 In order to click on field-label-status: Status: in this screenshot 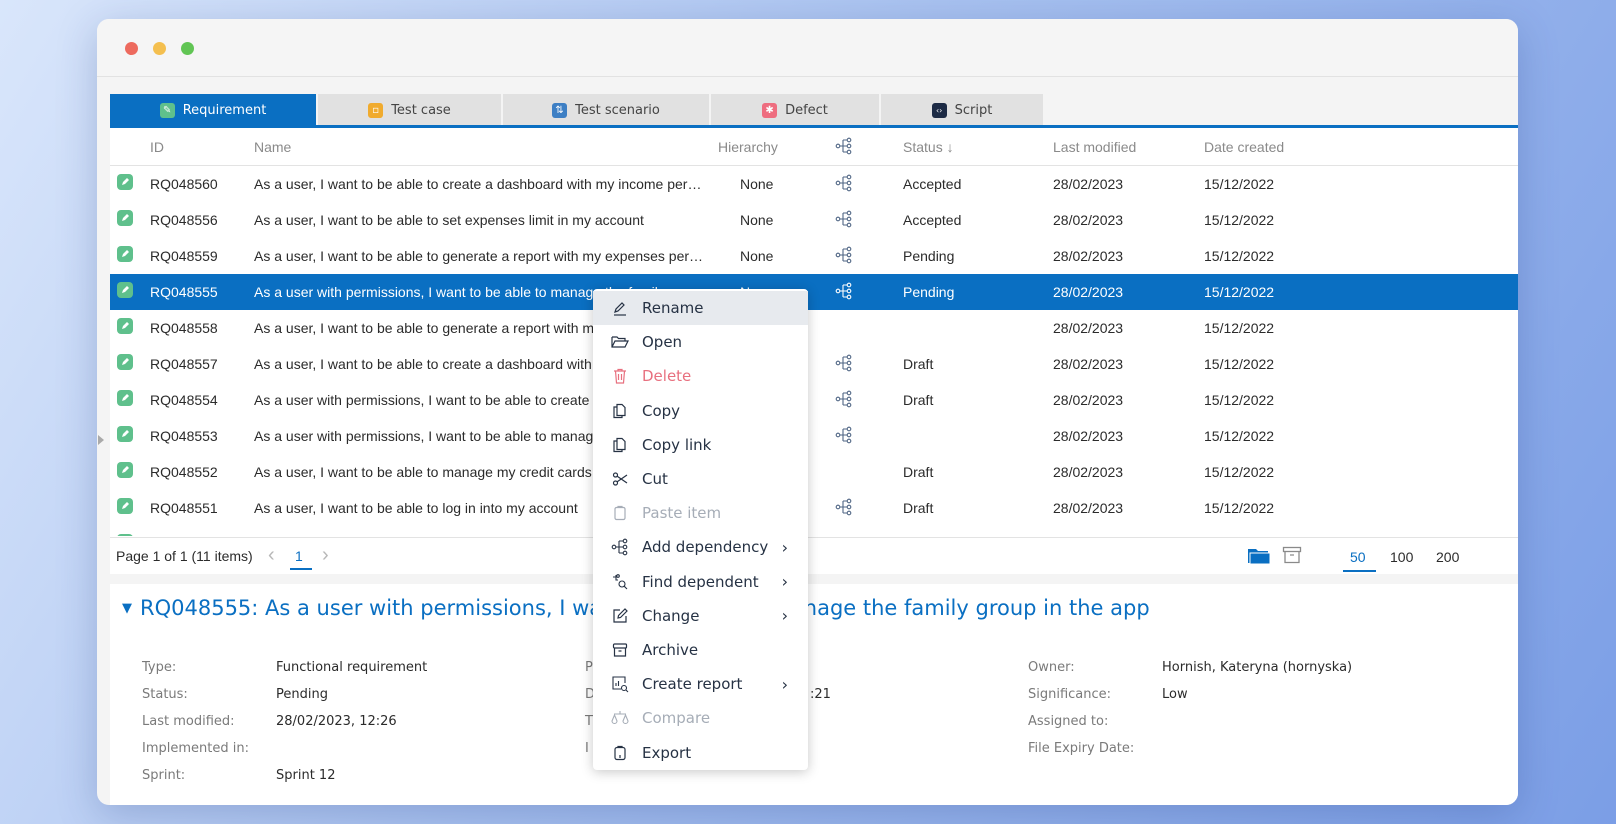, I will do `click(165, 694)`.